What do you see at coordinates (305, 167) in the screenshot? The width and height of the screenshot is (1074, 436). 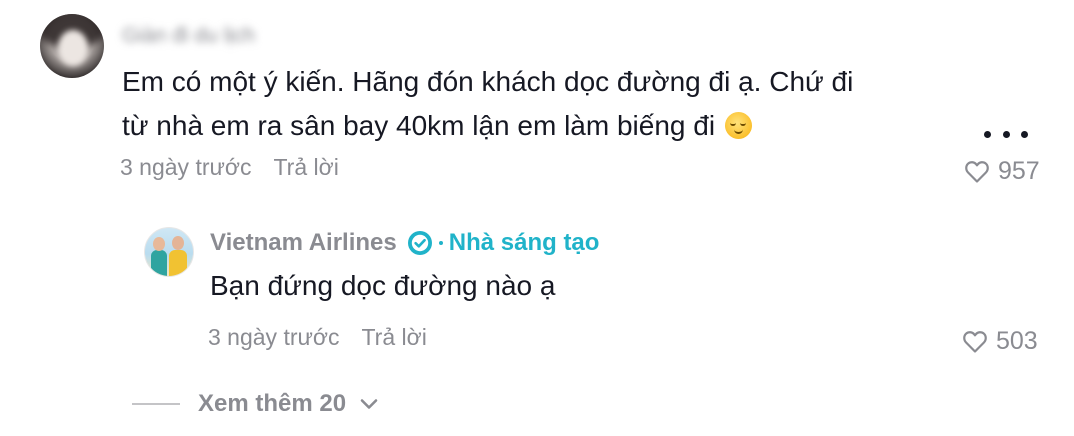 I see `comment-reply-button: Trả lời` at bounding box center [305, 167].